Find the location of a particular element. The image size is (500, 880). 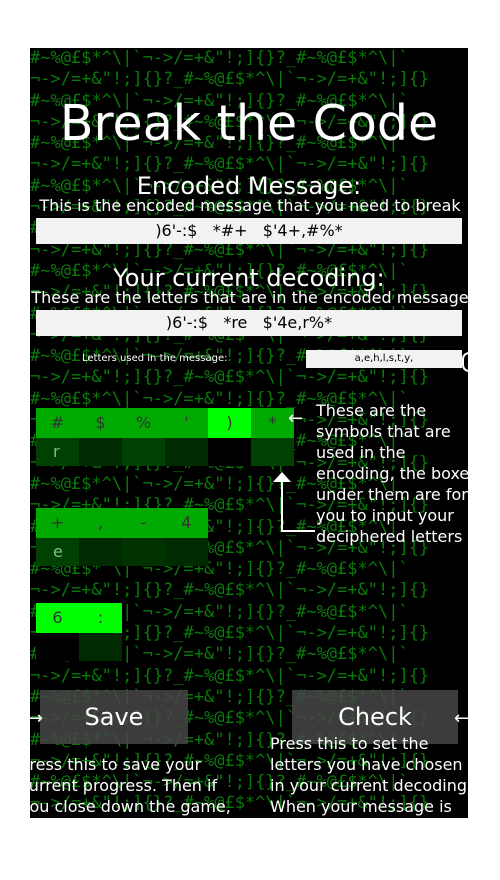

letters-toggle-icon is located at coordinates (465, 362).